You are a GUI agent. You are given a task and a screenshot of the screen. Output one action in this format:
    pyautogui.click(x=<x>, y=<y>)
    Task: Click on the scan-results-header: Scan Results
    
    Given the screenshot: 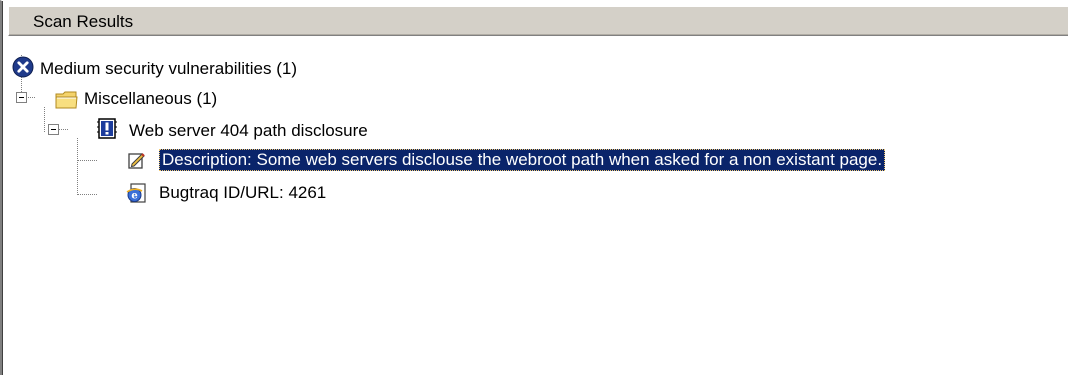 What is the action you would take?
    pyautogui.click(x=538, y=21)
    